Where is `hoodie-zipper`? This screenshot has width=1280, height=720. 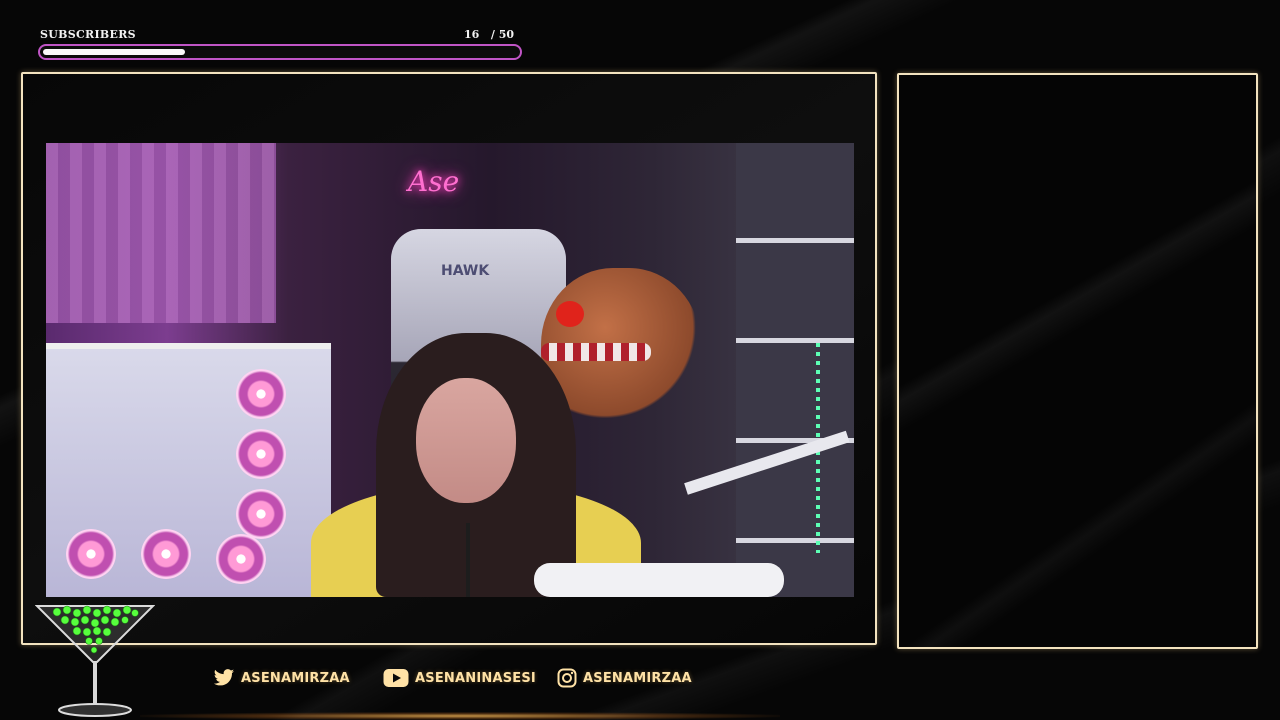 hoodie-zipper is located at coordinates (468, 560).